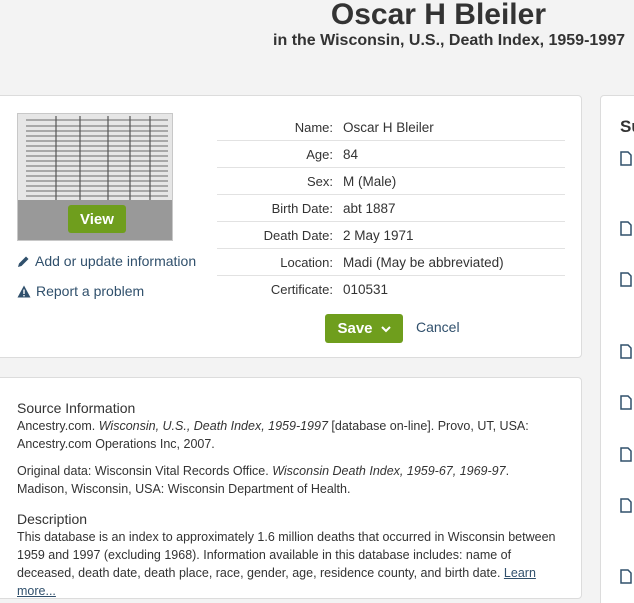  I want to click on report-problem-link: Report a problem, so click(80, 291).